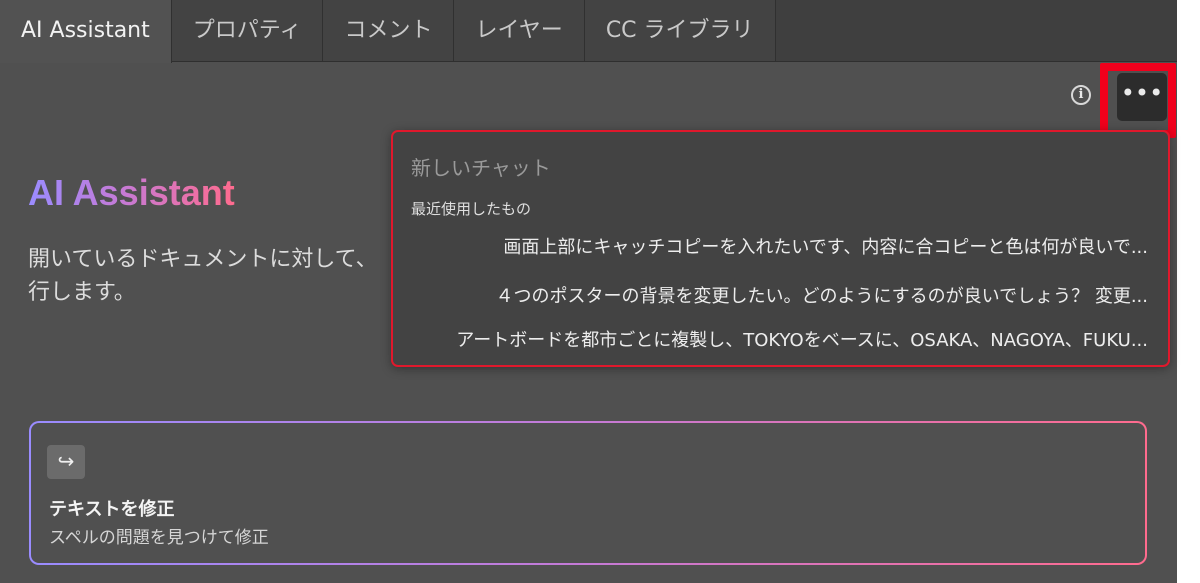 The image size is (1200, 583). What do you see at coordinates (82, 292) in the screenshot?
I see `hero-description-line-2: 行します。` at bounding box center [82, 292].